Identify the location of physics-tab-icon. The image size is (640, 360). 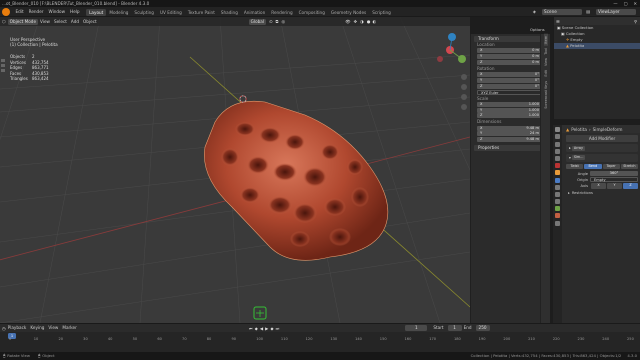
(557, 194).